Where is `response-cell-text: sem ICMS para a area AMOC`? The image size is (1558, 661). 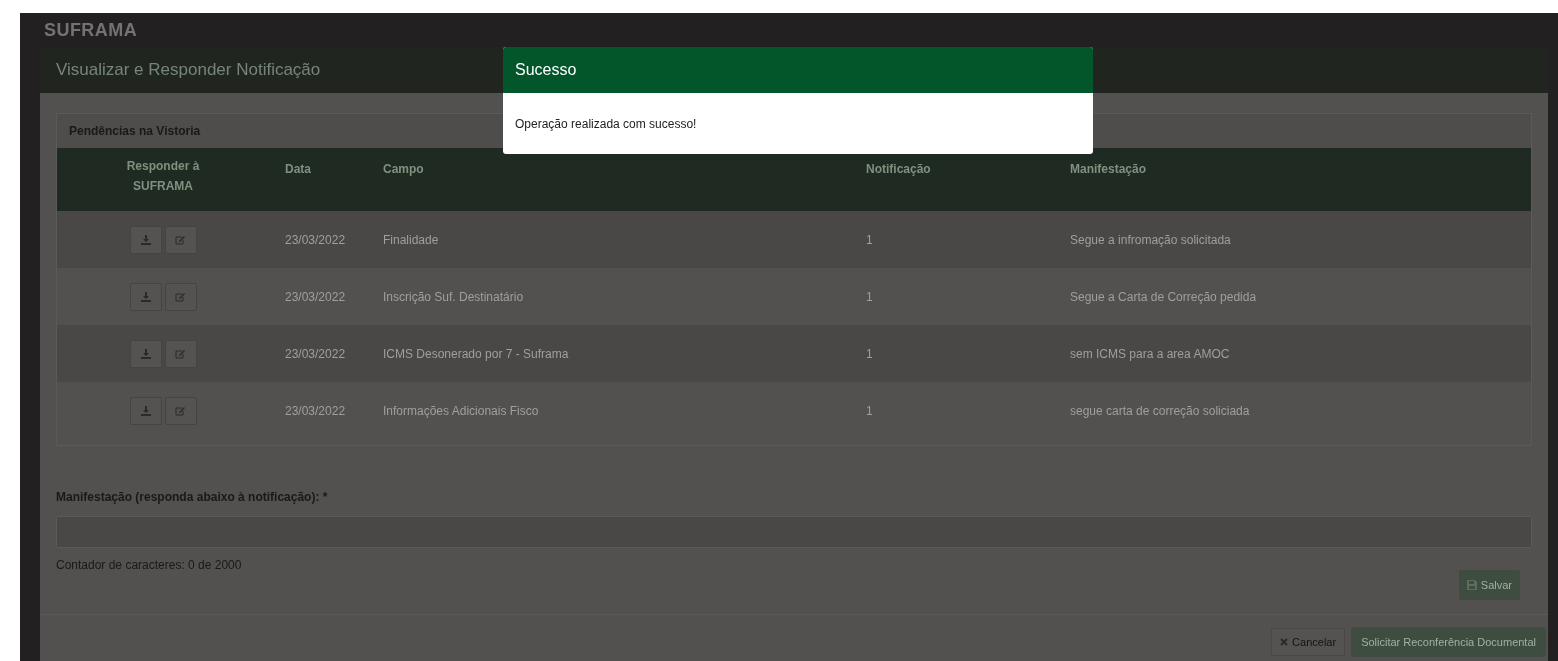 response-cell-text: sem ICMS para a area AMOC is located at coordinates (1150, 354).